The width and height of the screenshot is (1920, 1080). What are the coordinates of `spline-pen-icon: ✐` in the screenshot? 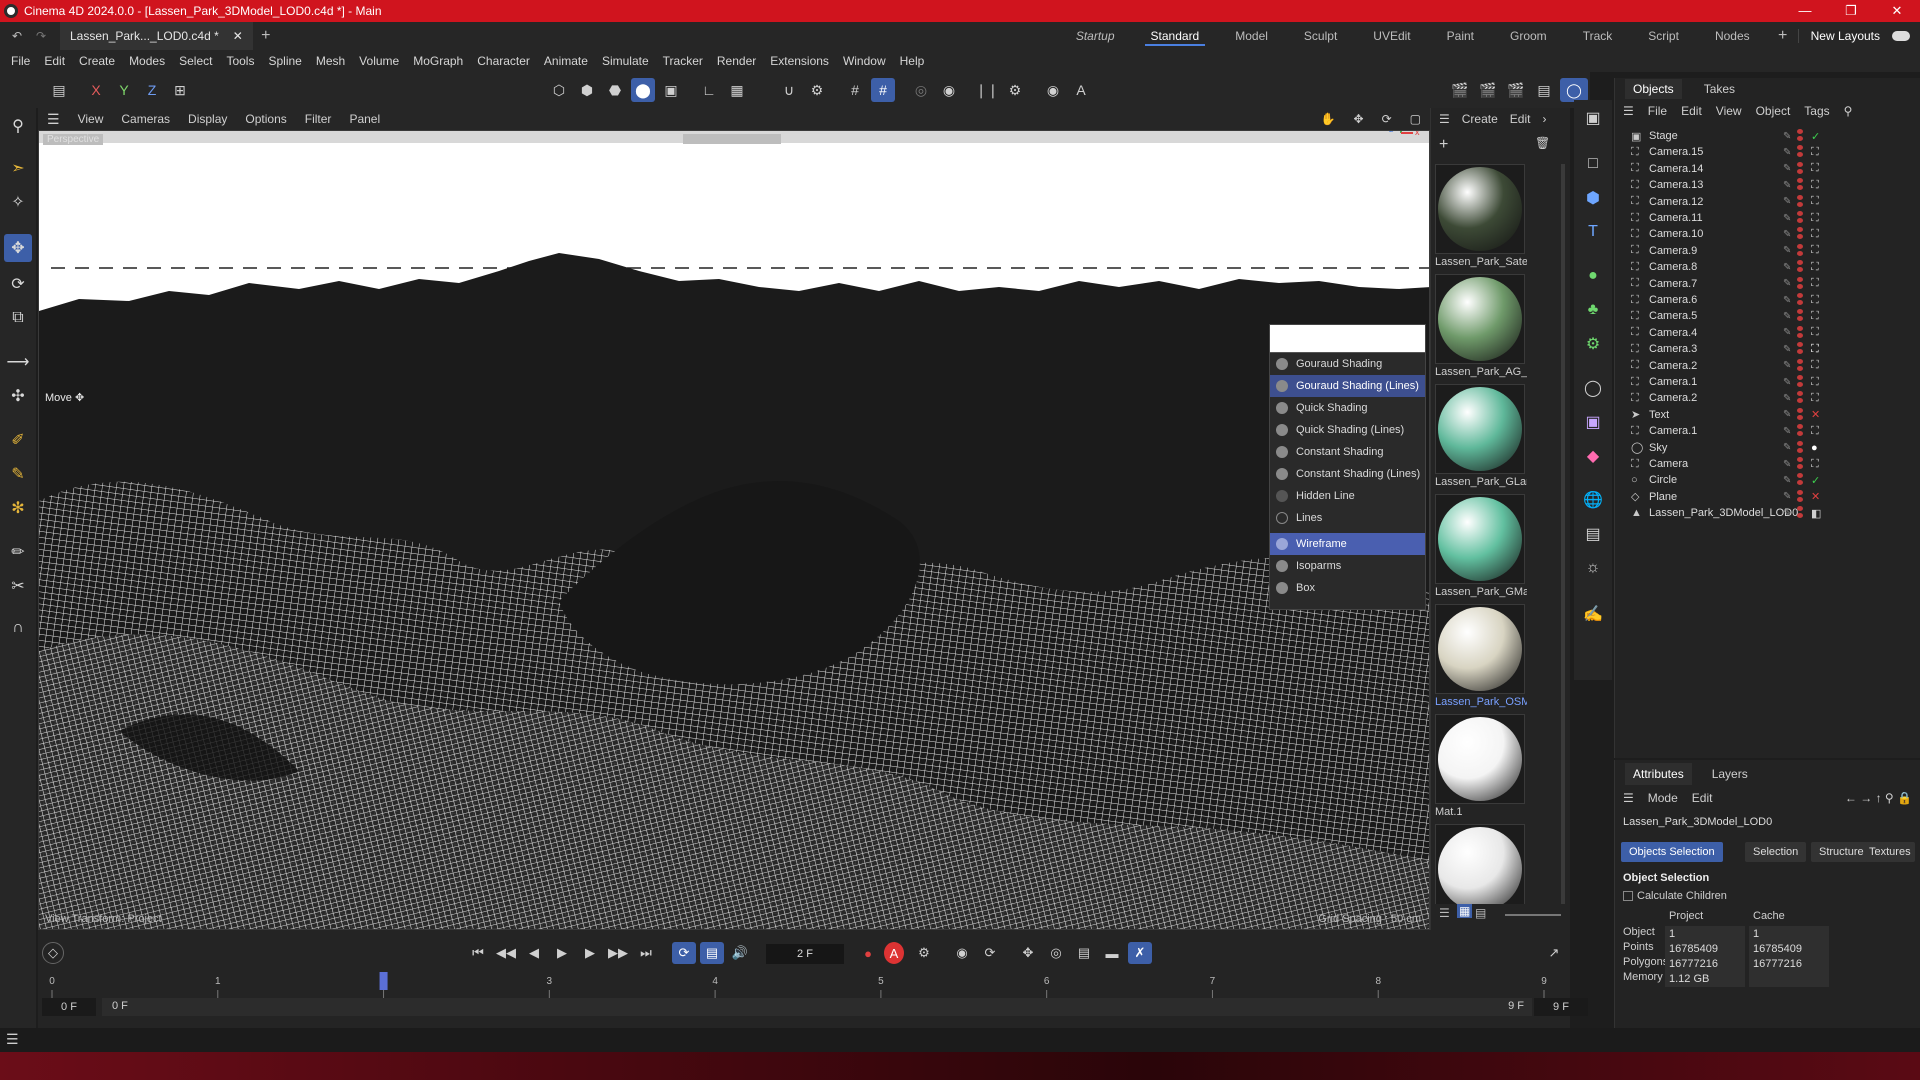 It's located at (18, 440).